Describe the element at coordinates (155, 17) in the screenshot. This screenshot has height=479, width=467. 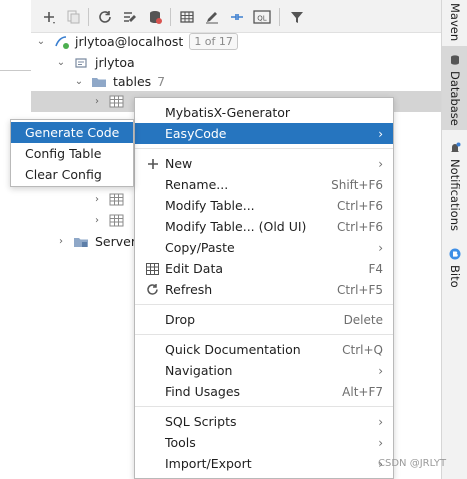
I see `datasource-icon` at that location.